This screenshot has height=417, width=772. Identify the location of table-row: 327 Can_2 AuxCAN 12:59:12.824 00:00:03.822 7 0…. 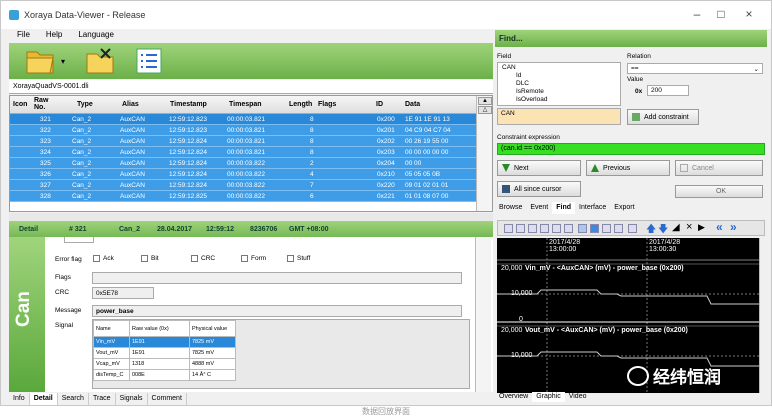
(243, 185).